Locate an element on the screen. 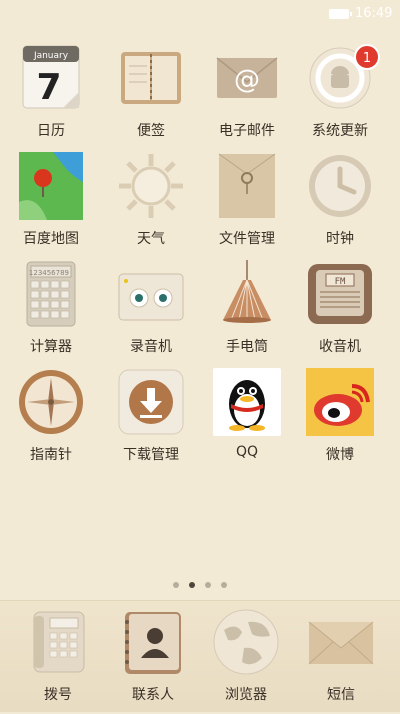 This screenshot has width=400, height=714. app-label: 便签 is located at coordinates (151, 131).